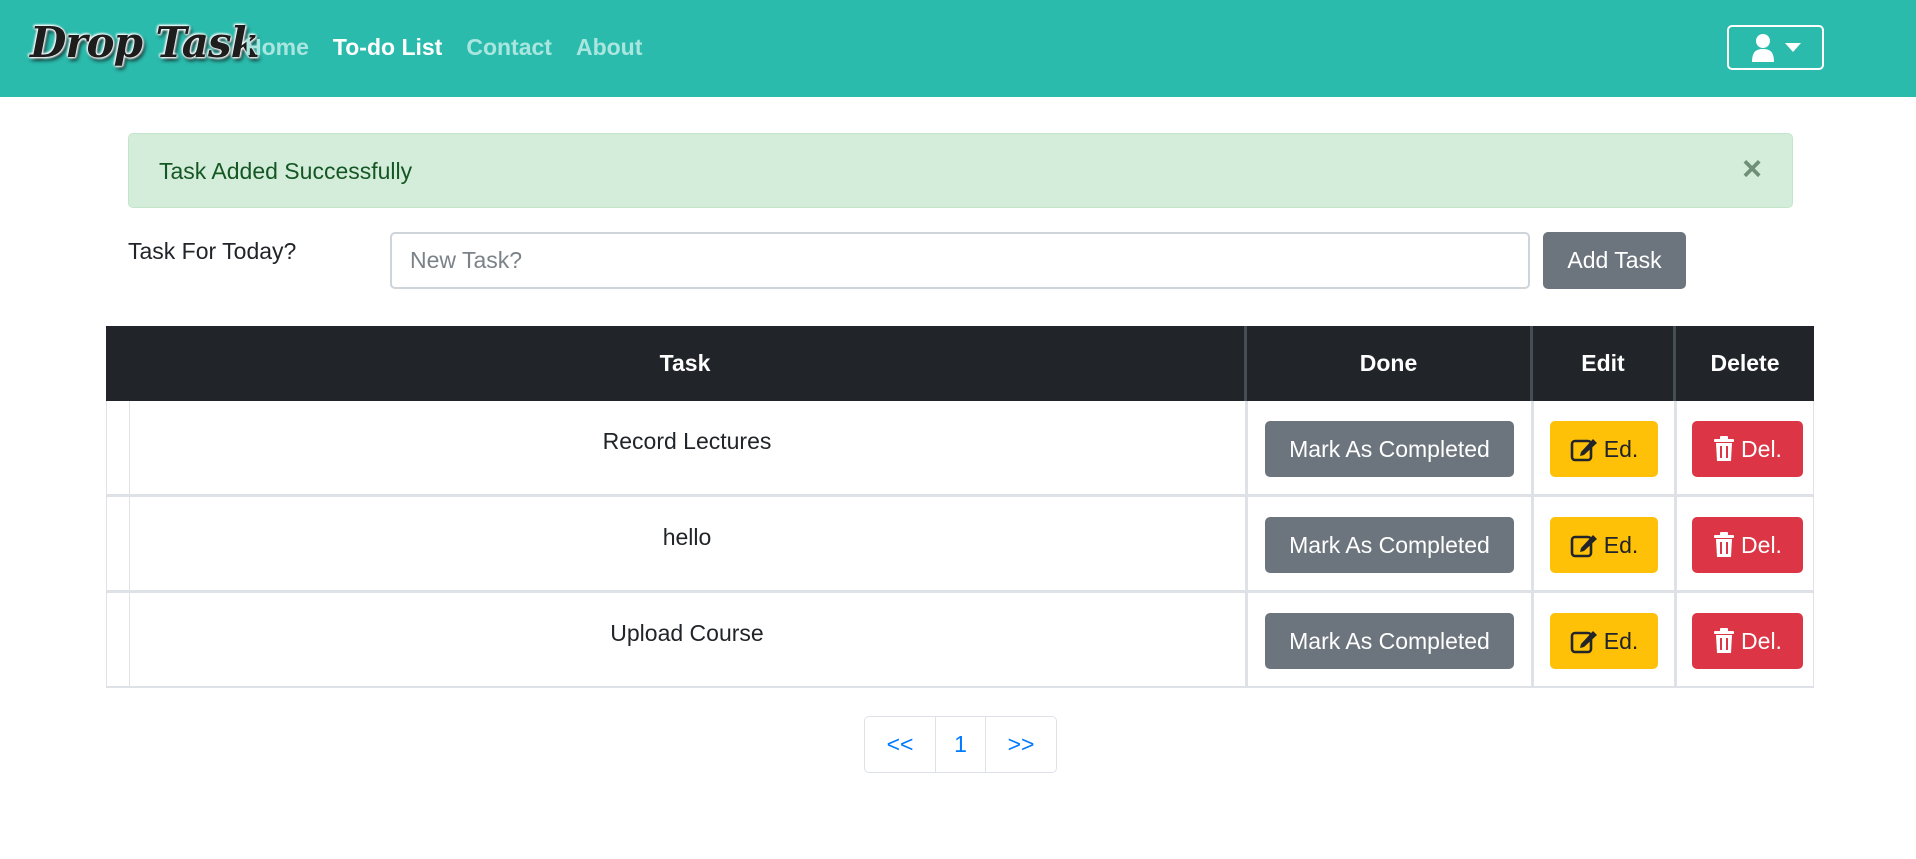 This screenshot has width=1916, height=859. Describe the element at coordinates (609, 47) in the screenshot. I see `nav-link-about: About` at that location.